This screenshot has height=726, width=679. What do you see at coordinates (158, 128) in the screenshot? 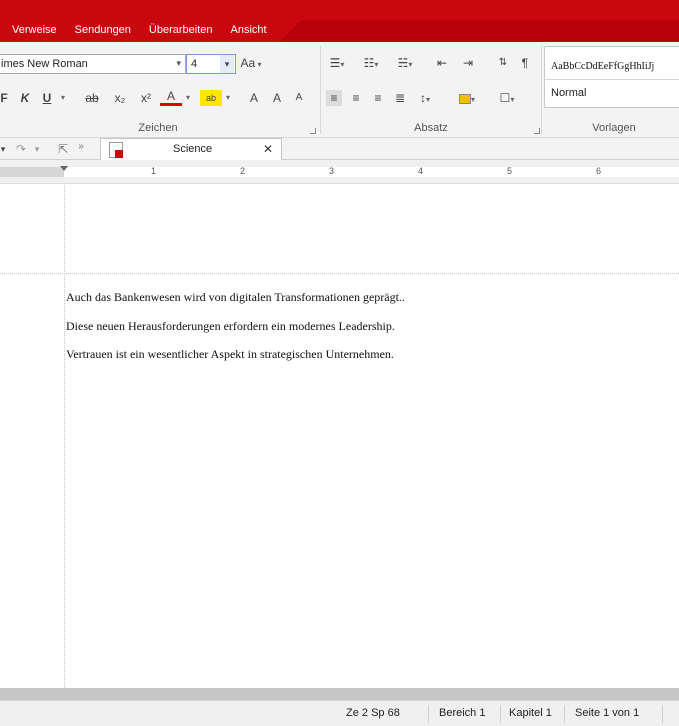
I see `group-label-font: Zeichen` at bounding box center [158, 128].